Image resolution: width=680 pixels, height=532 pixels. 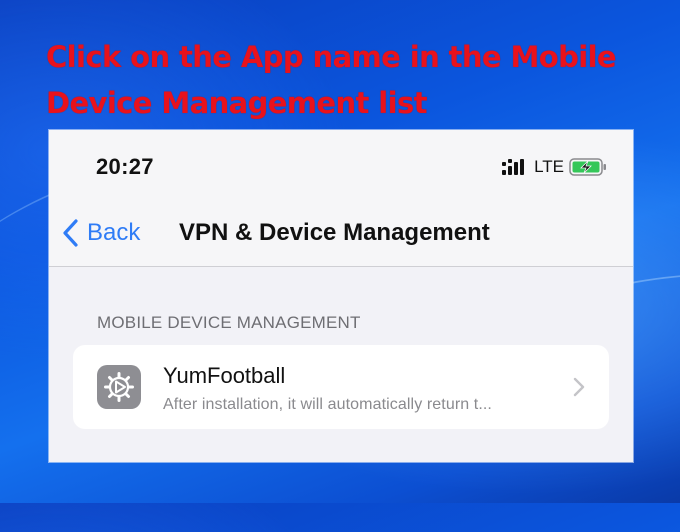 I want to click on gear-glyph, so click(x=119, y=387).